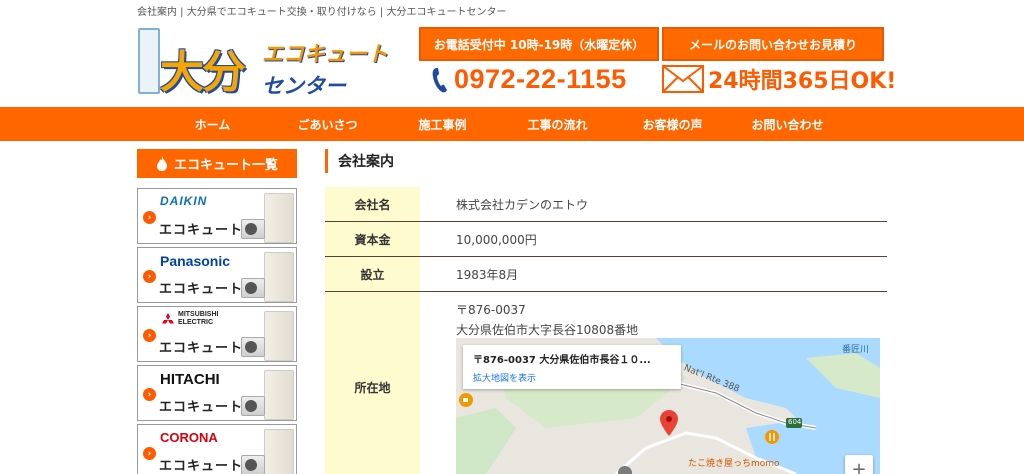 This screenshot has width=1024, height=474. What do you see at coordinates (372, 239) in the screenshot?
I see `row-label-capital: 資本金` at bounding box center [372, 239].